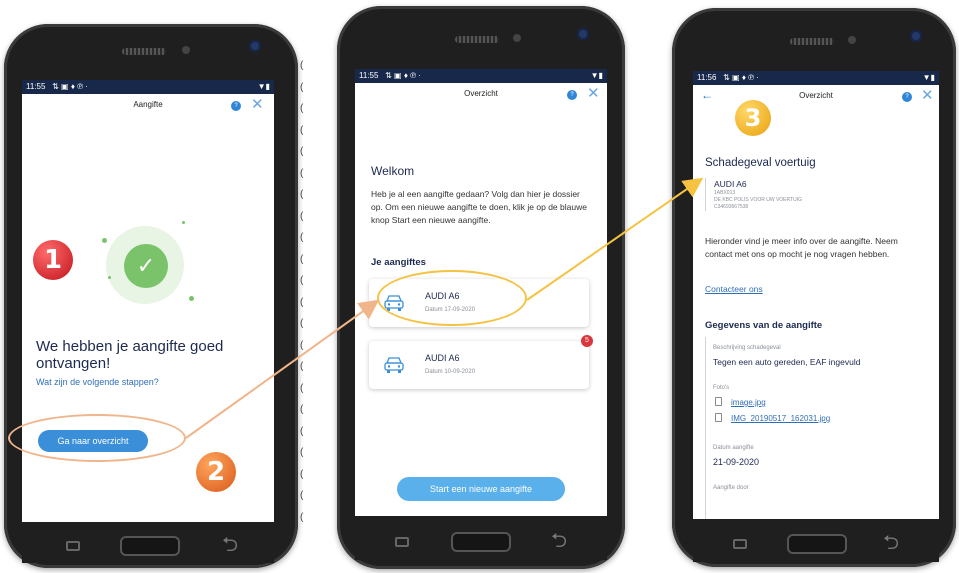 The height and width of the screenshot is (573, 959). What do you see at coordinates (398, 262) in the screenshot?
I see `section-heading: Je aangiftes` at bounding box center [398, 262].